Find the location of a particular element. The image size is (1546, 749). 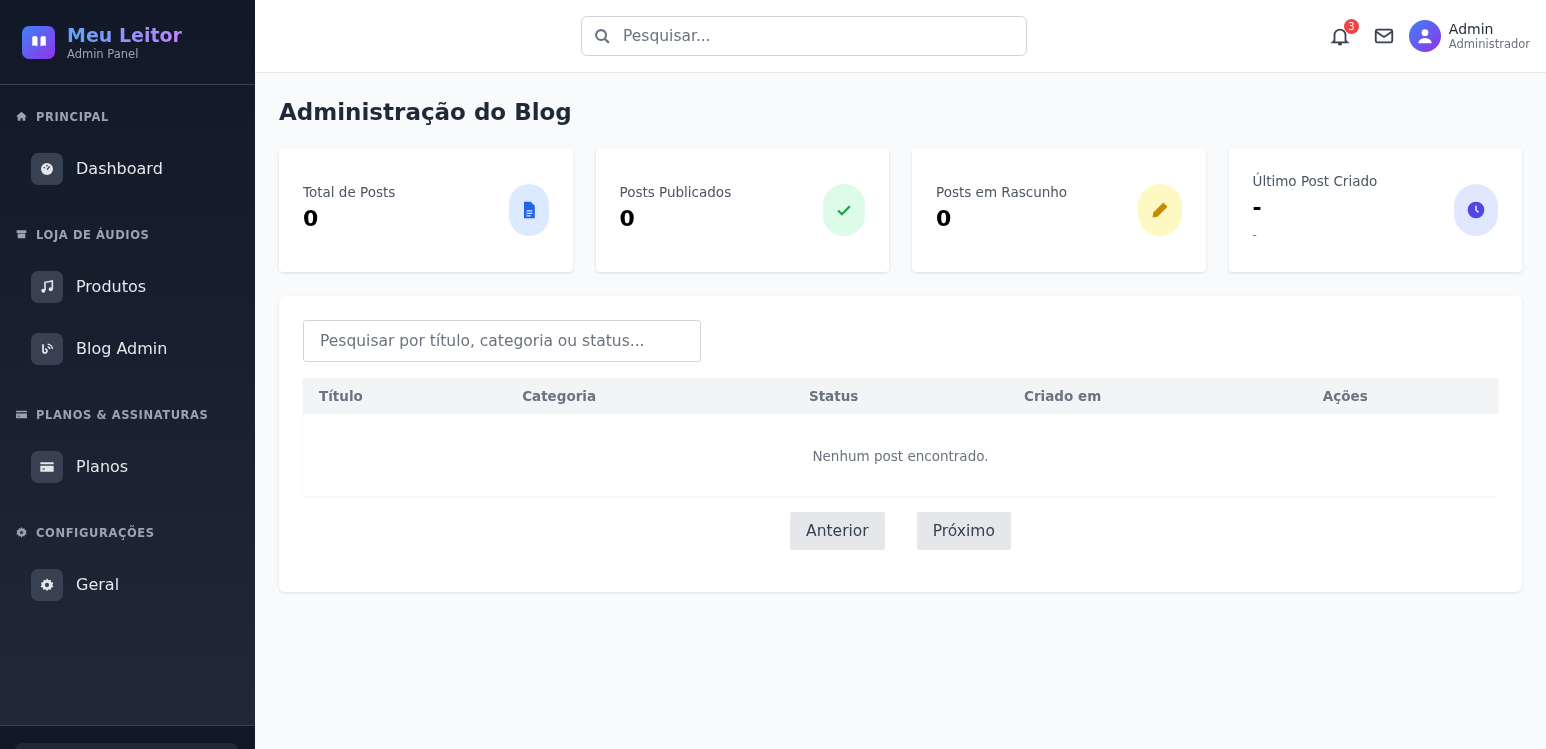

page-title: Administração do Blog is located at coordinates (426, 112).